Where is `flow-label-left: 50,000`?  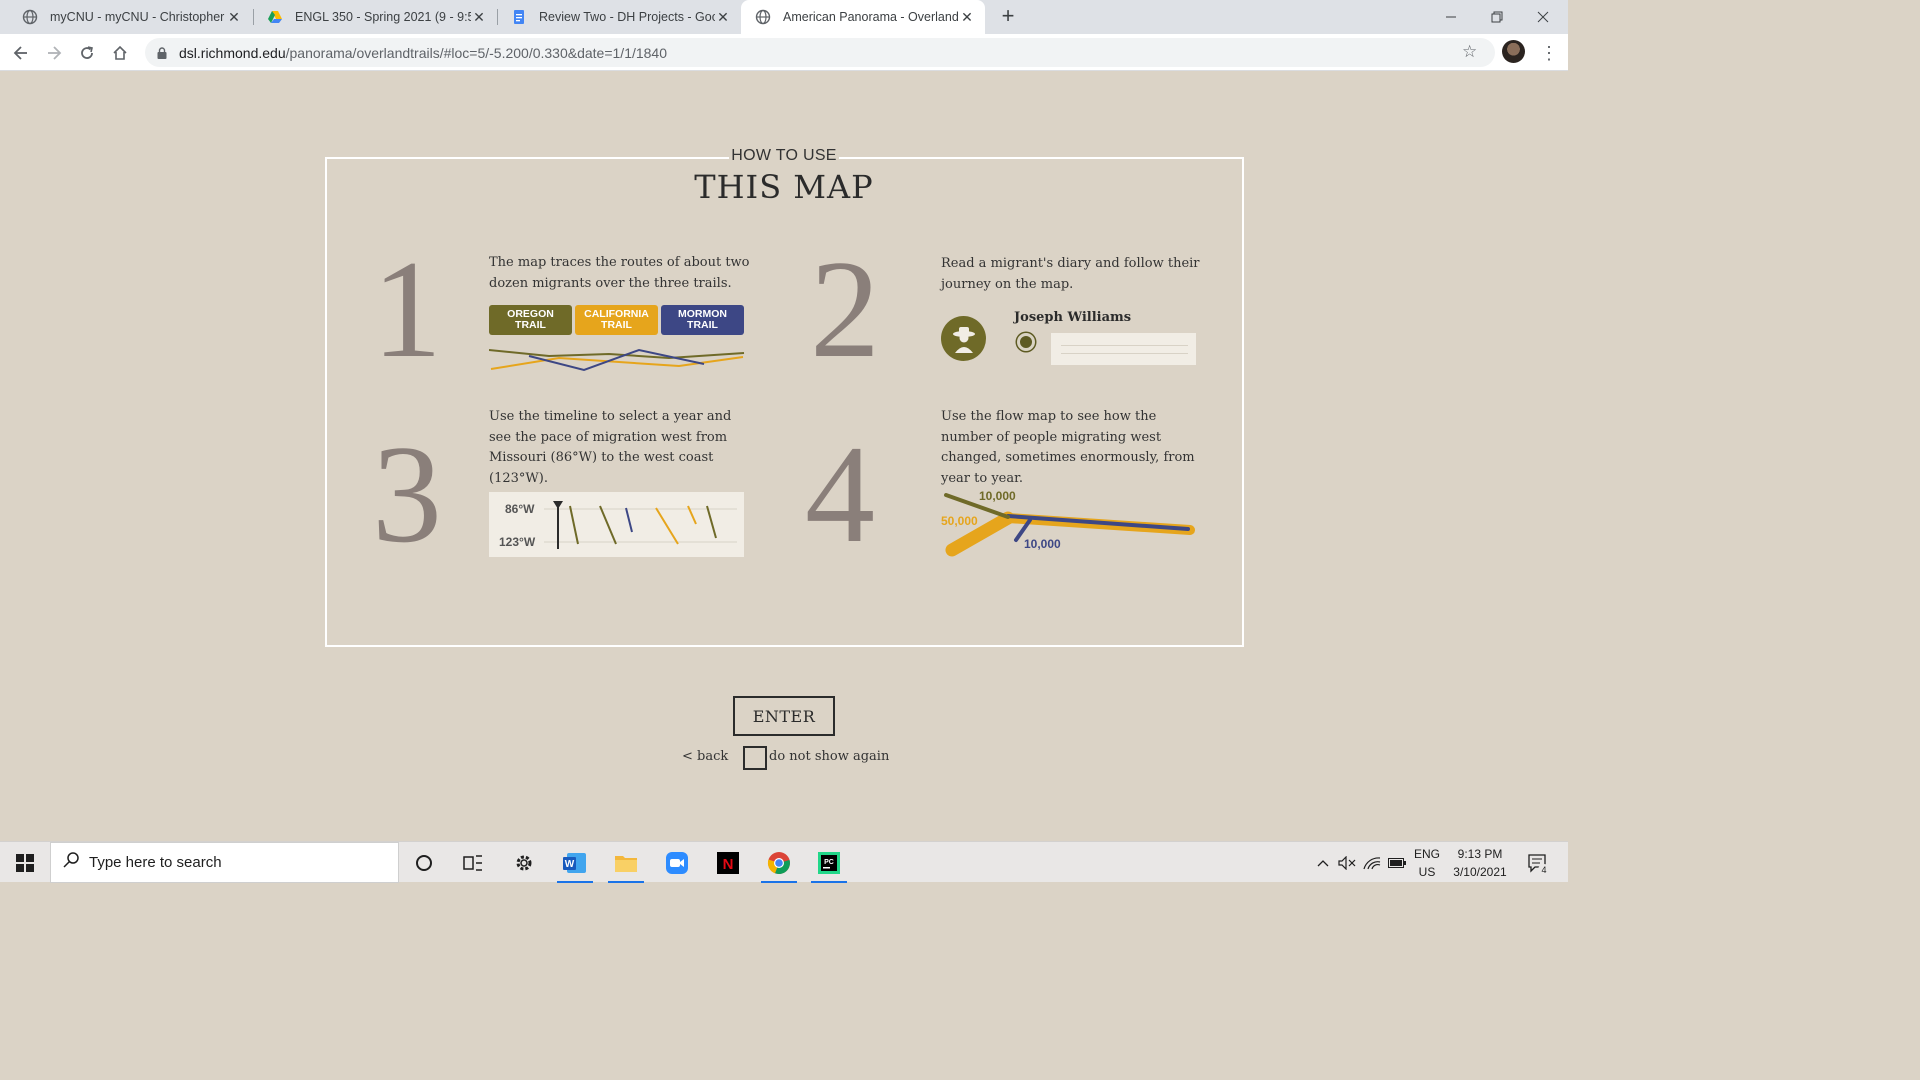
flow-label-left: 50,000 is located at coordinates (959, 521).